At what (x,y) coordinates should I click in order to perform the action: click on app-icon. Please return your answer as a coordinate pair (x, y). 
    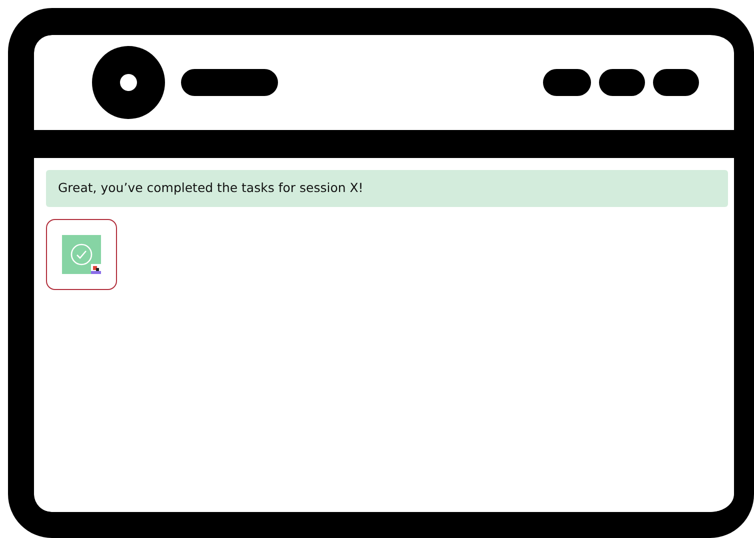
    Looking at the image, I should click on (96, 269).